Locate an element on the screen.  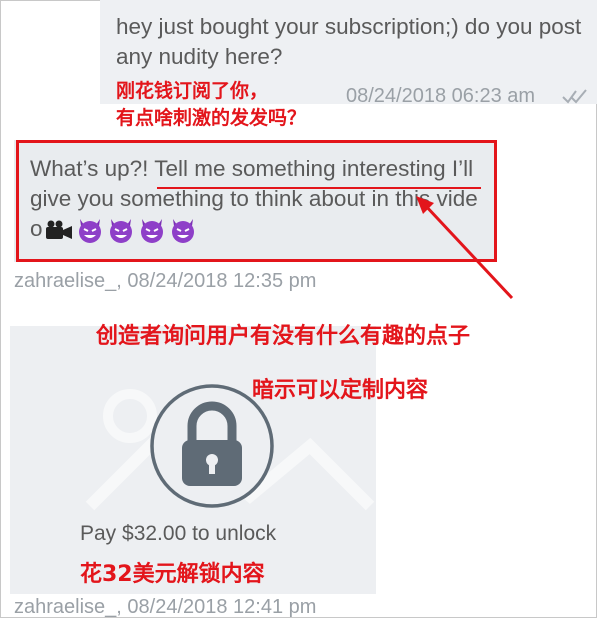
outgoing-message-timestamp: 08/24/2018 06:23 am is located at coordinates (441, 96).